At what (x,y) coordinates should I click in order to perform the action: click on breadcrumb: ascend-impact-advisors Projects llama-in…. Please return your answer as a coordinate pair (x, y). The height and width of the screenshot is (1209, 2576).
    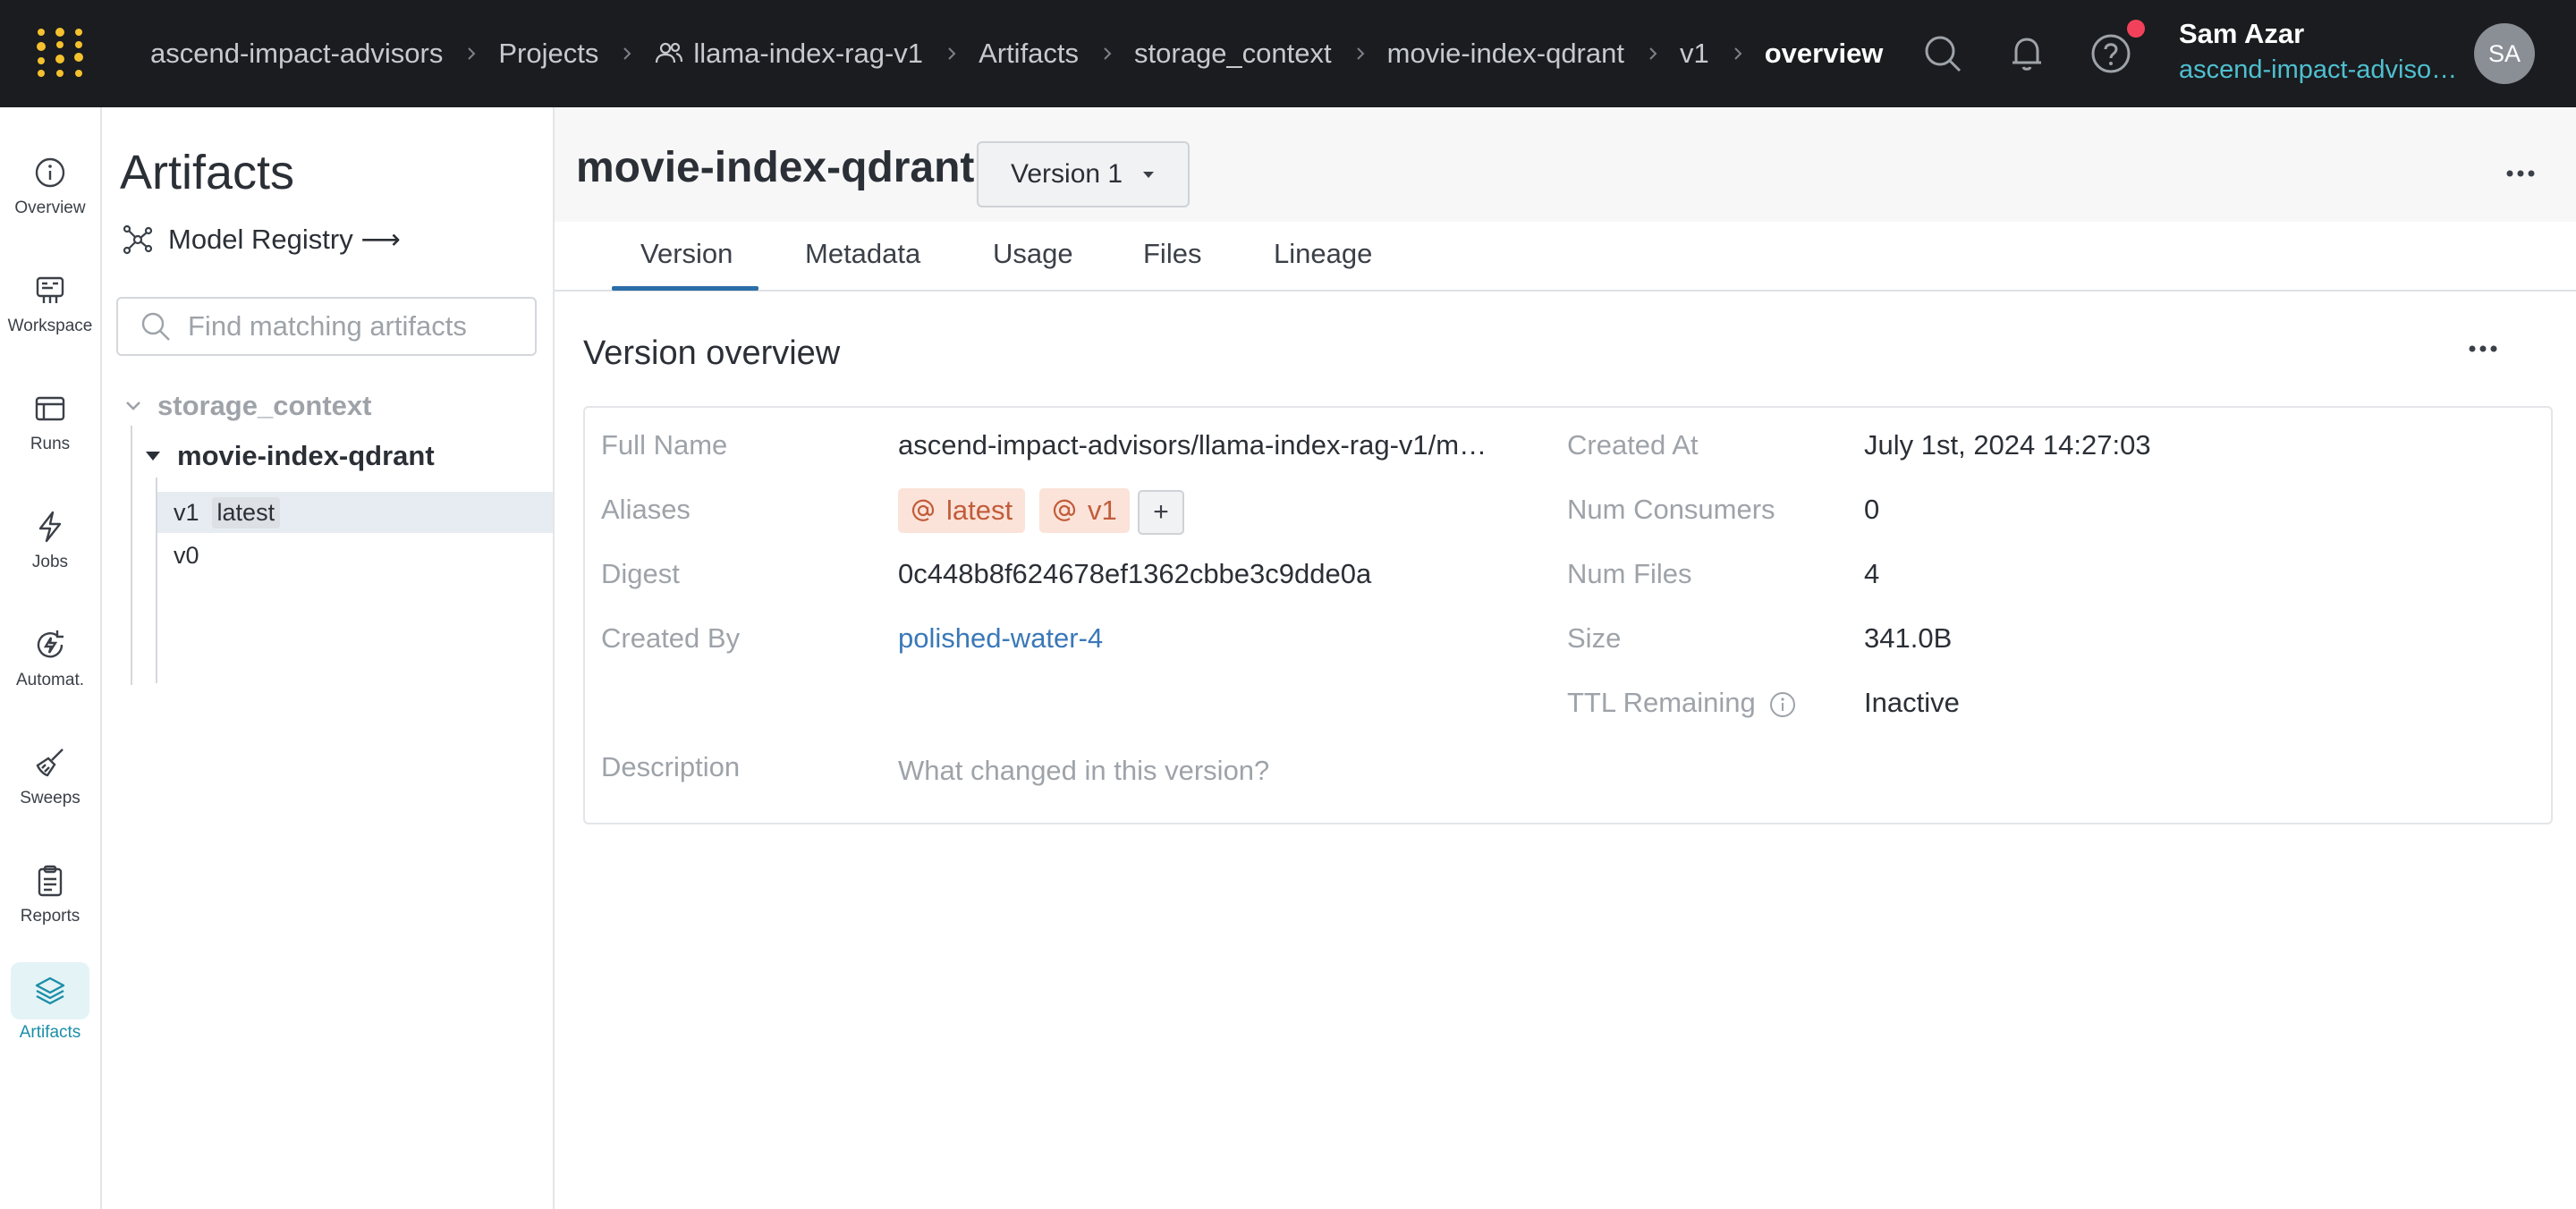
    Looking at the image, I should click on (1016, 53).